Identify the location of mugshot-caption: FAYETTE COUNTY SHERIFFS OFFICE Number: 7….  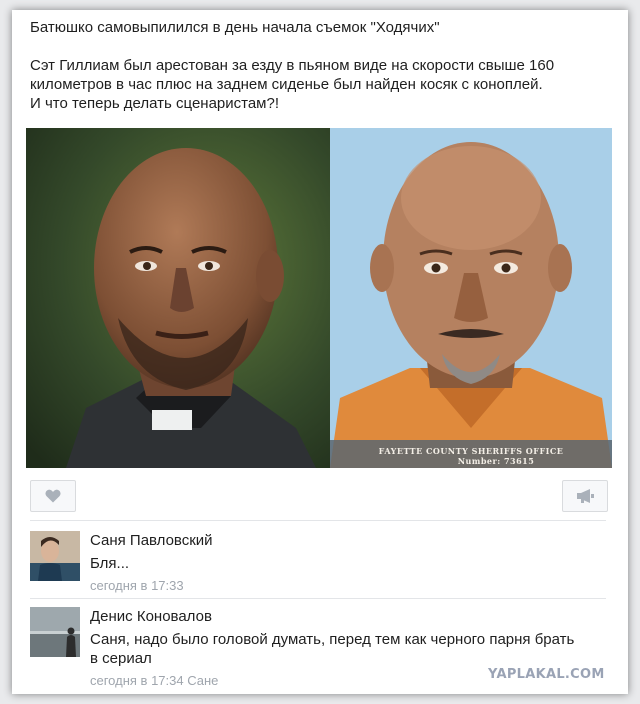
(471, 456).